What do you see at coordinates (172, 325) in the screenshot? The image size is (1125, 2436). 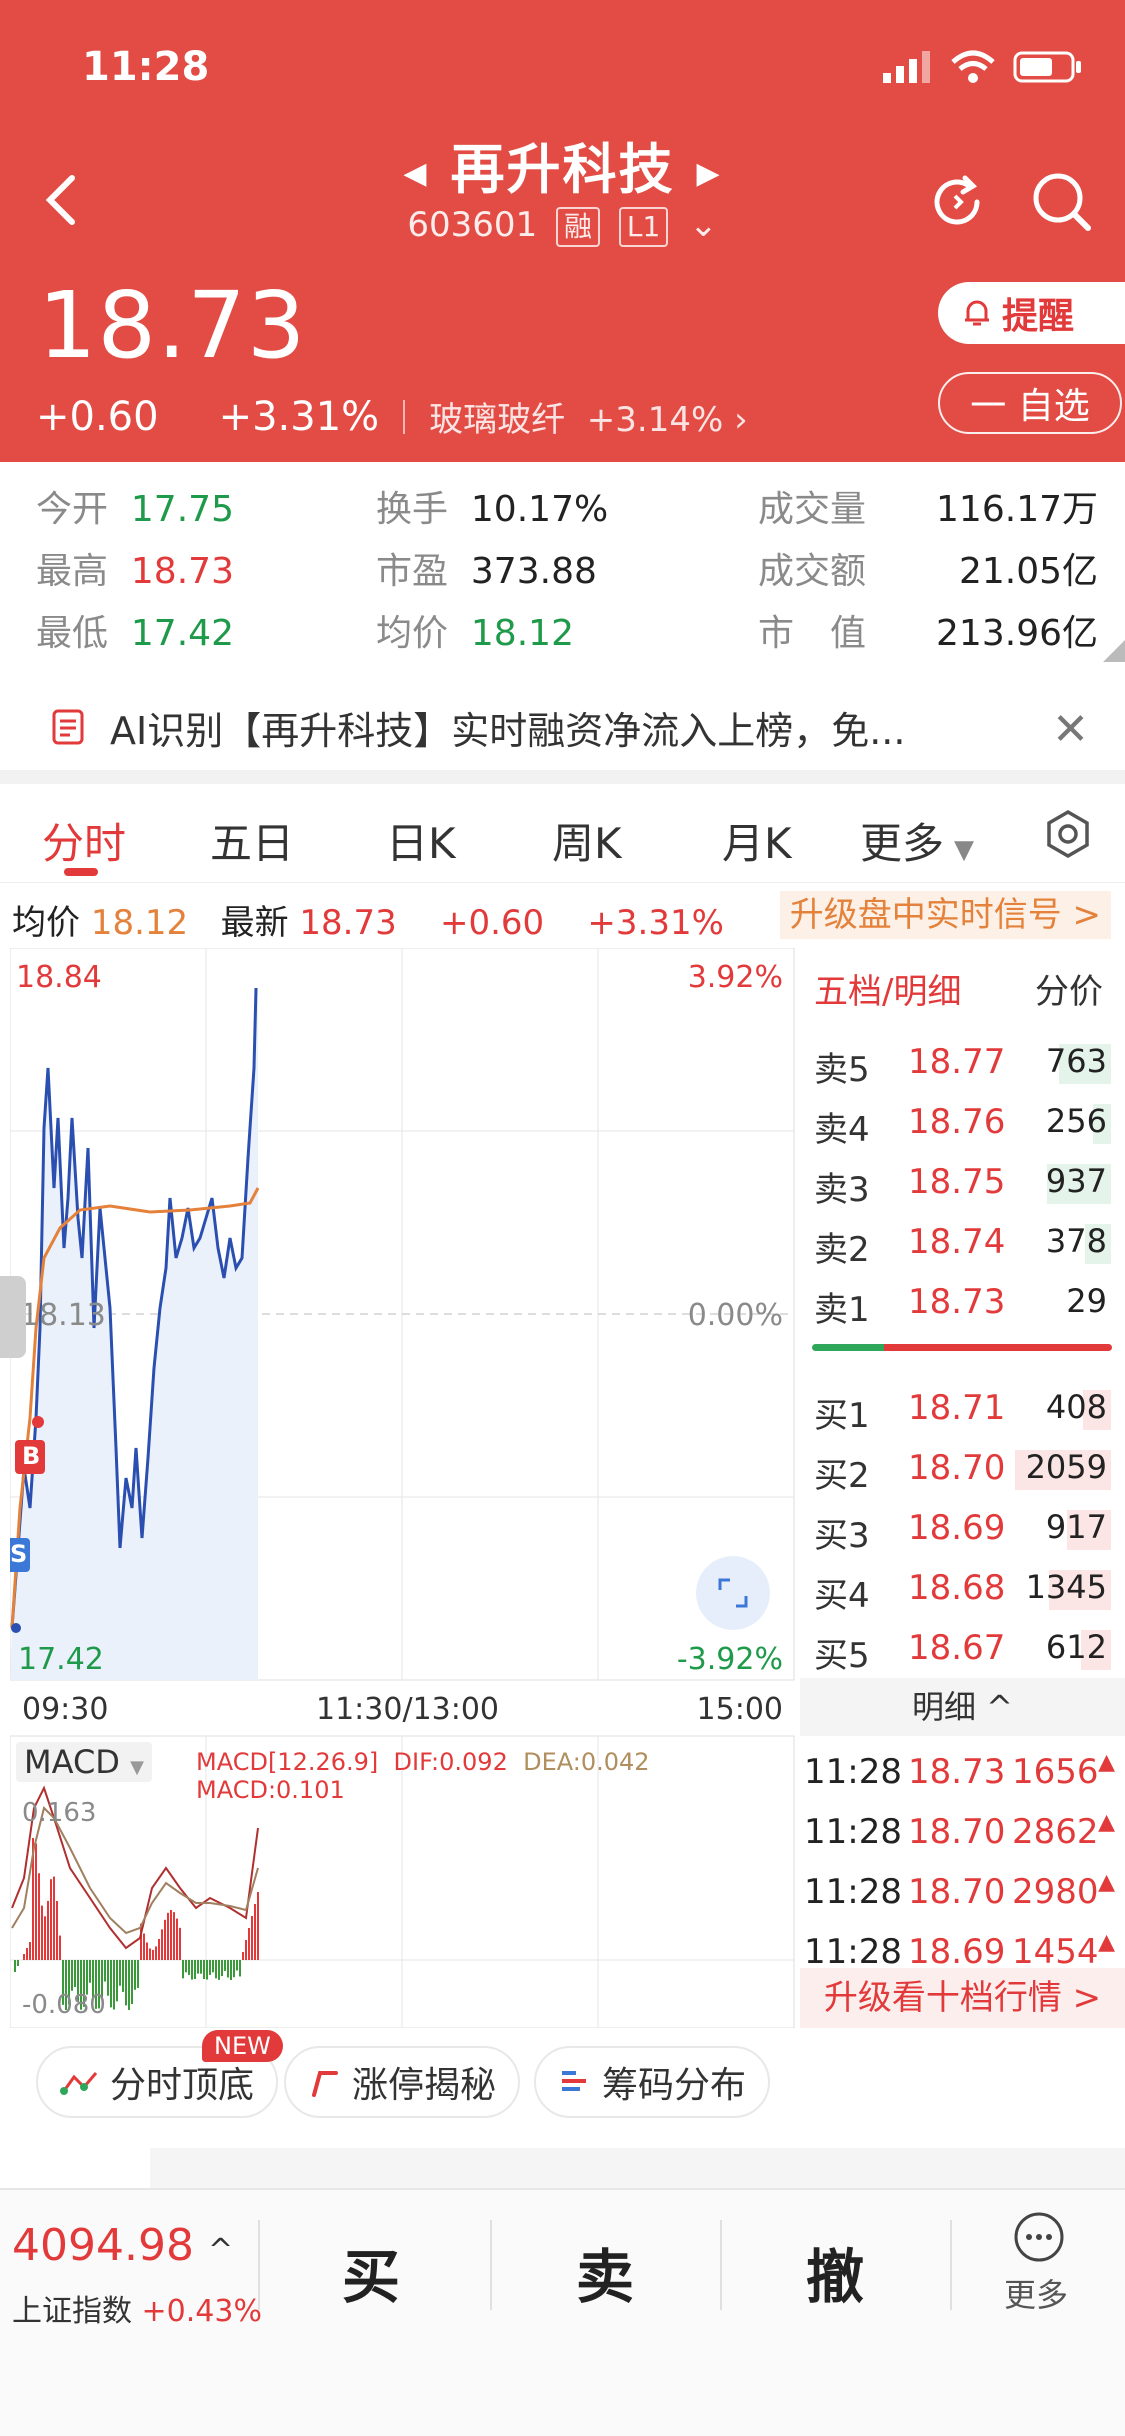 I see `current-price: 18.73` at bounding box center [172, 325].